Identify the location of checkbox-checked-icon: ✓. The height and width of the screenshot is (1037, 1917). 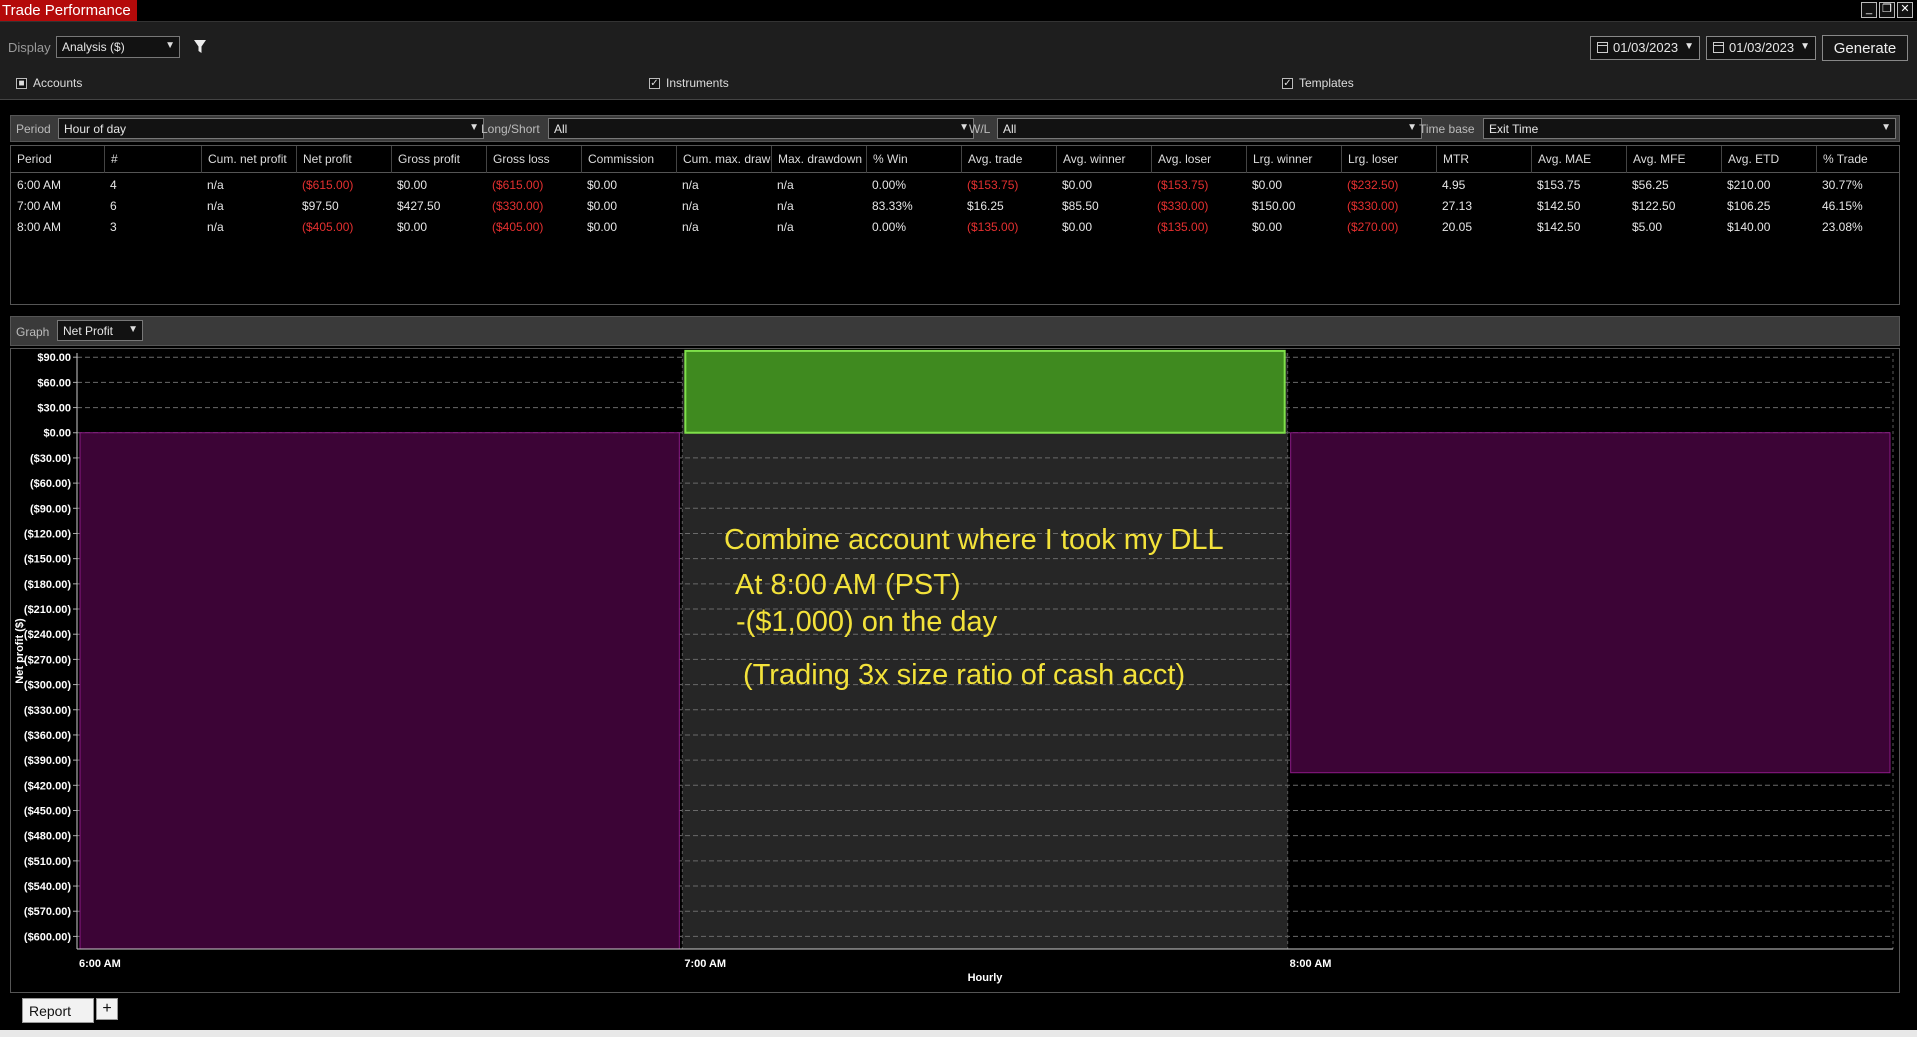
(1287, 83).